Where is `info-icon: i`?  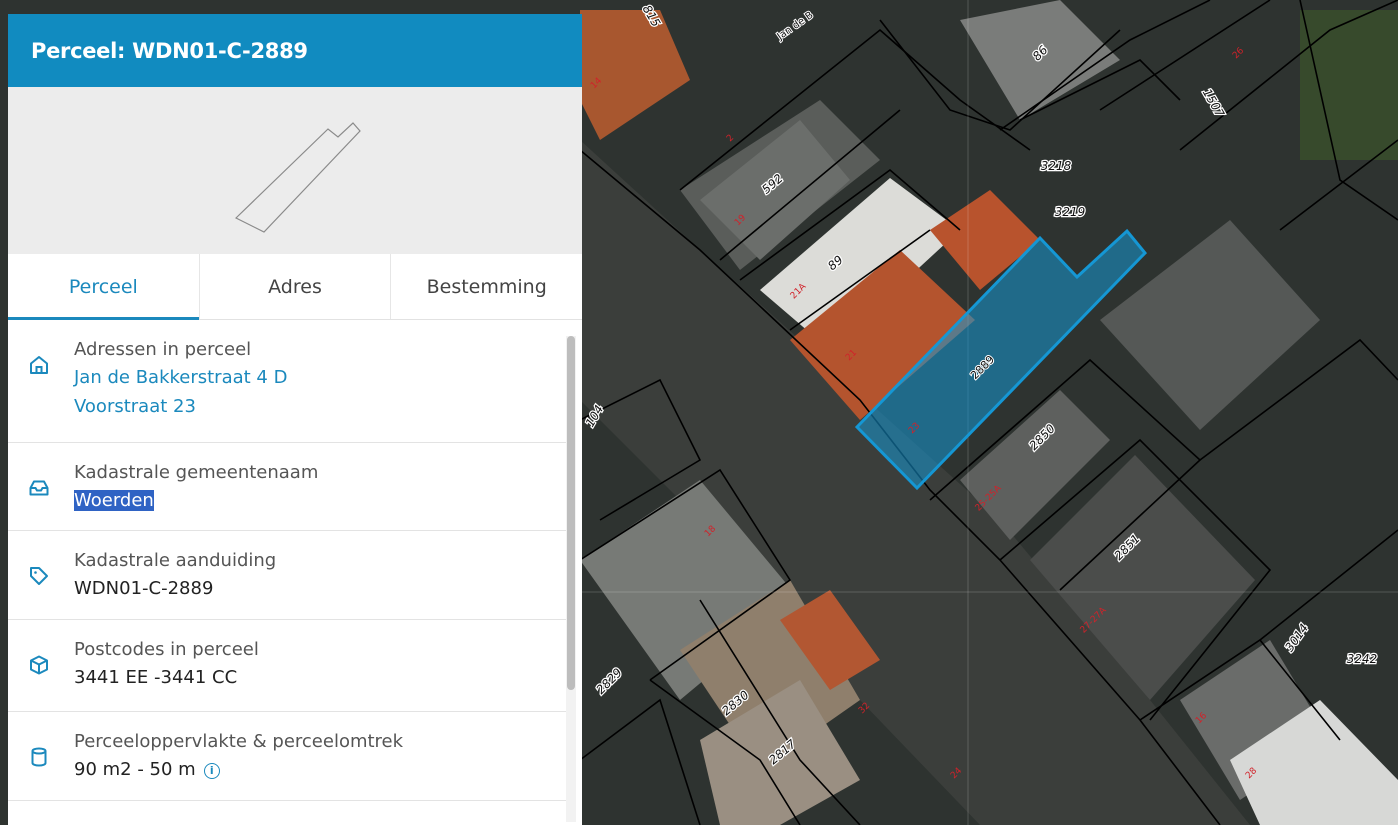
info-icon: i is located at coordinates (211, 771).